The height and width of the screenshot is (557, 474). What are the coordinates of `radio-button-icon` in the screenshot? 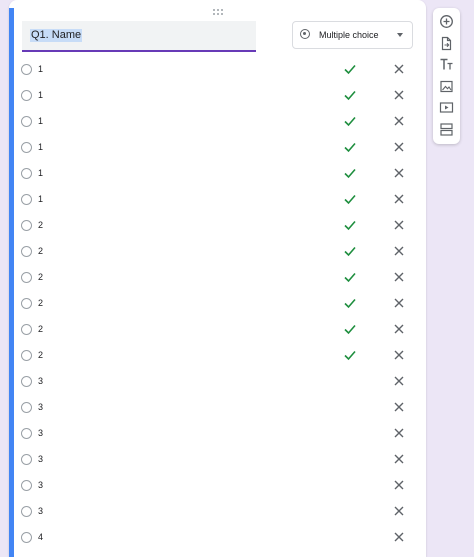 It's located at (305, 34).